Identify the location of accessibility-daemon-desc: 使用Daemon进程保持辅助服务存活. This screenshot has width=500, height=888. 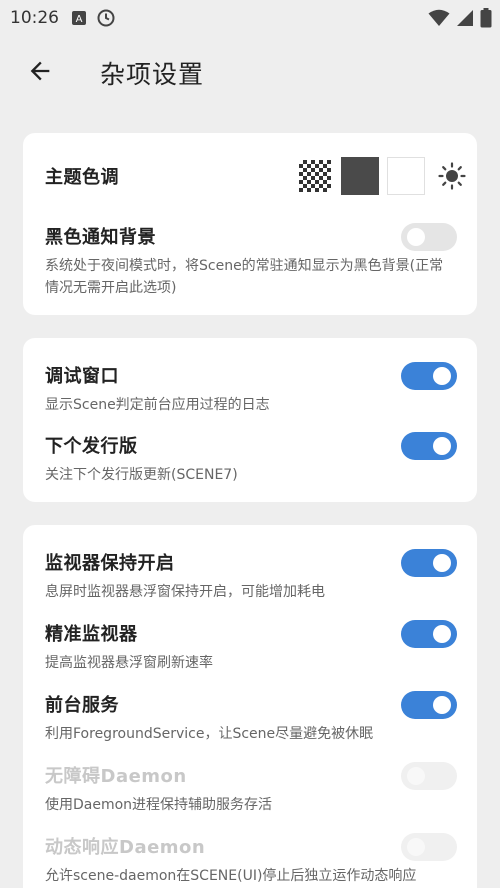
(159, 805).